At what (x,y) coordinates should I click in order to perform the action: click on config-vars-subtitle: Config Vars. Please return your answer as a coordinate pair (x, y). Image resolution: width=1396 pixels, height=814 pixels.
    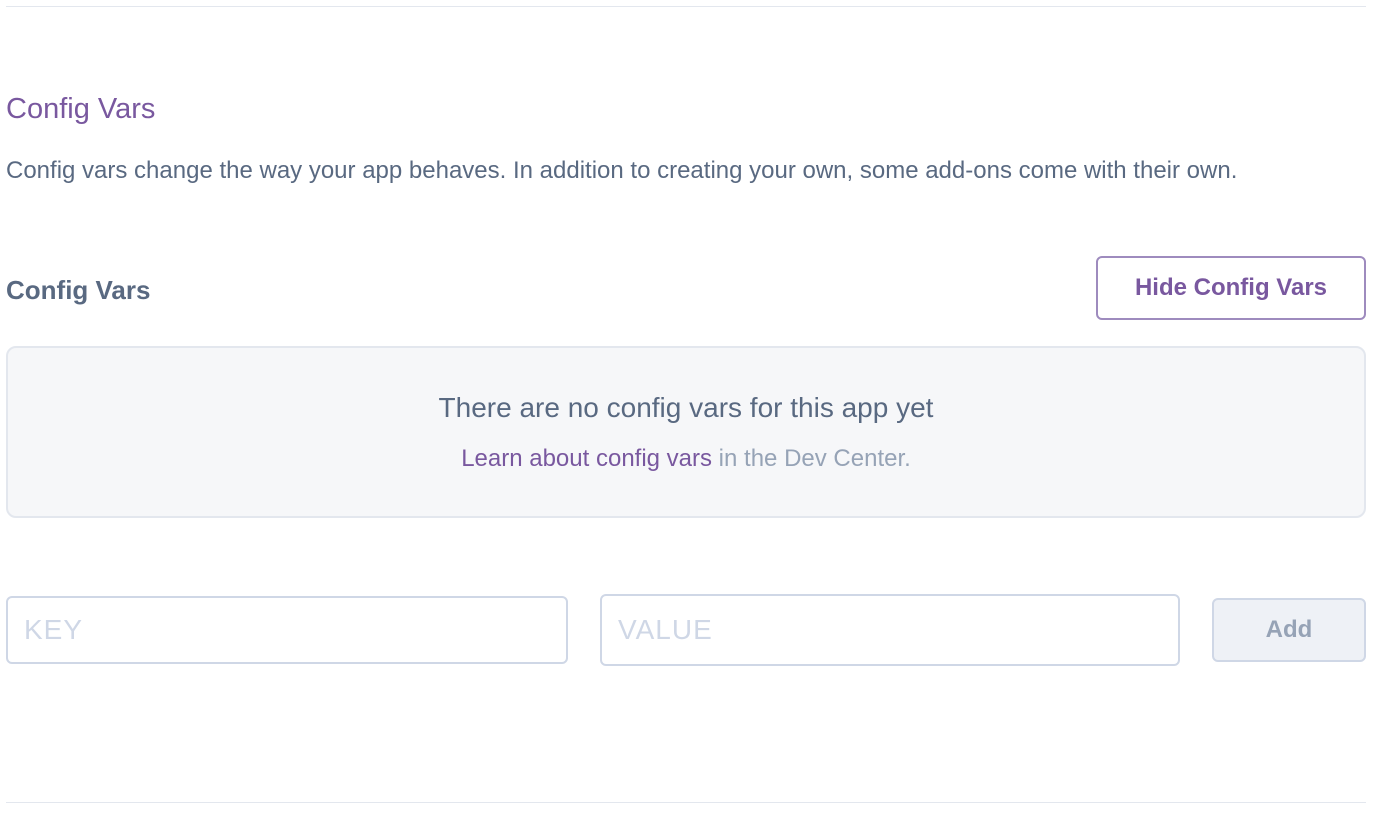
    Looking at the image, I should click on (78, 290).